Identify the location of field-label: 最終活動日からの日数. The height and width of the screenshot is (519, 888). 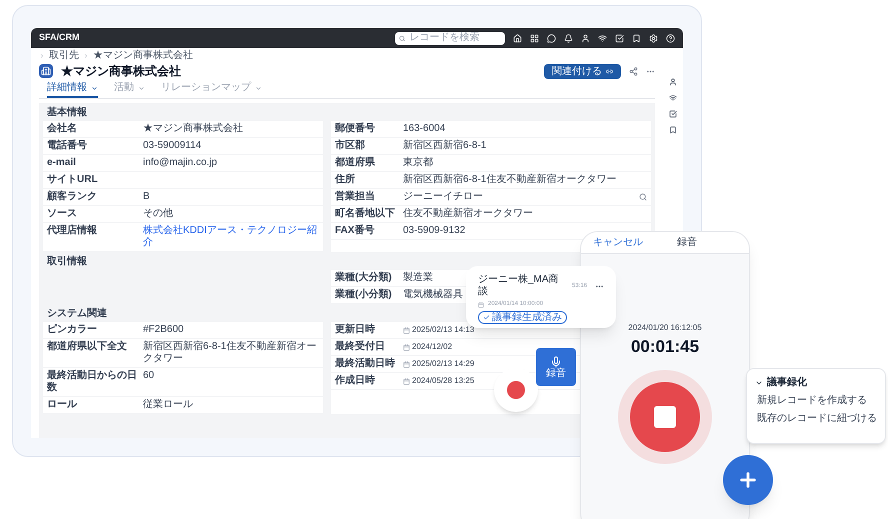
(92, 382).